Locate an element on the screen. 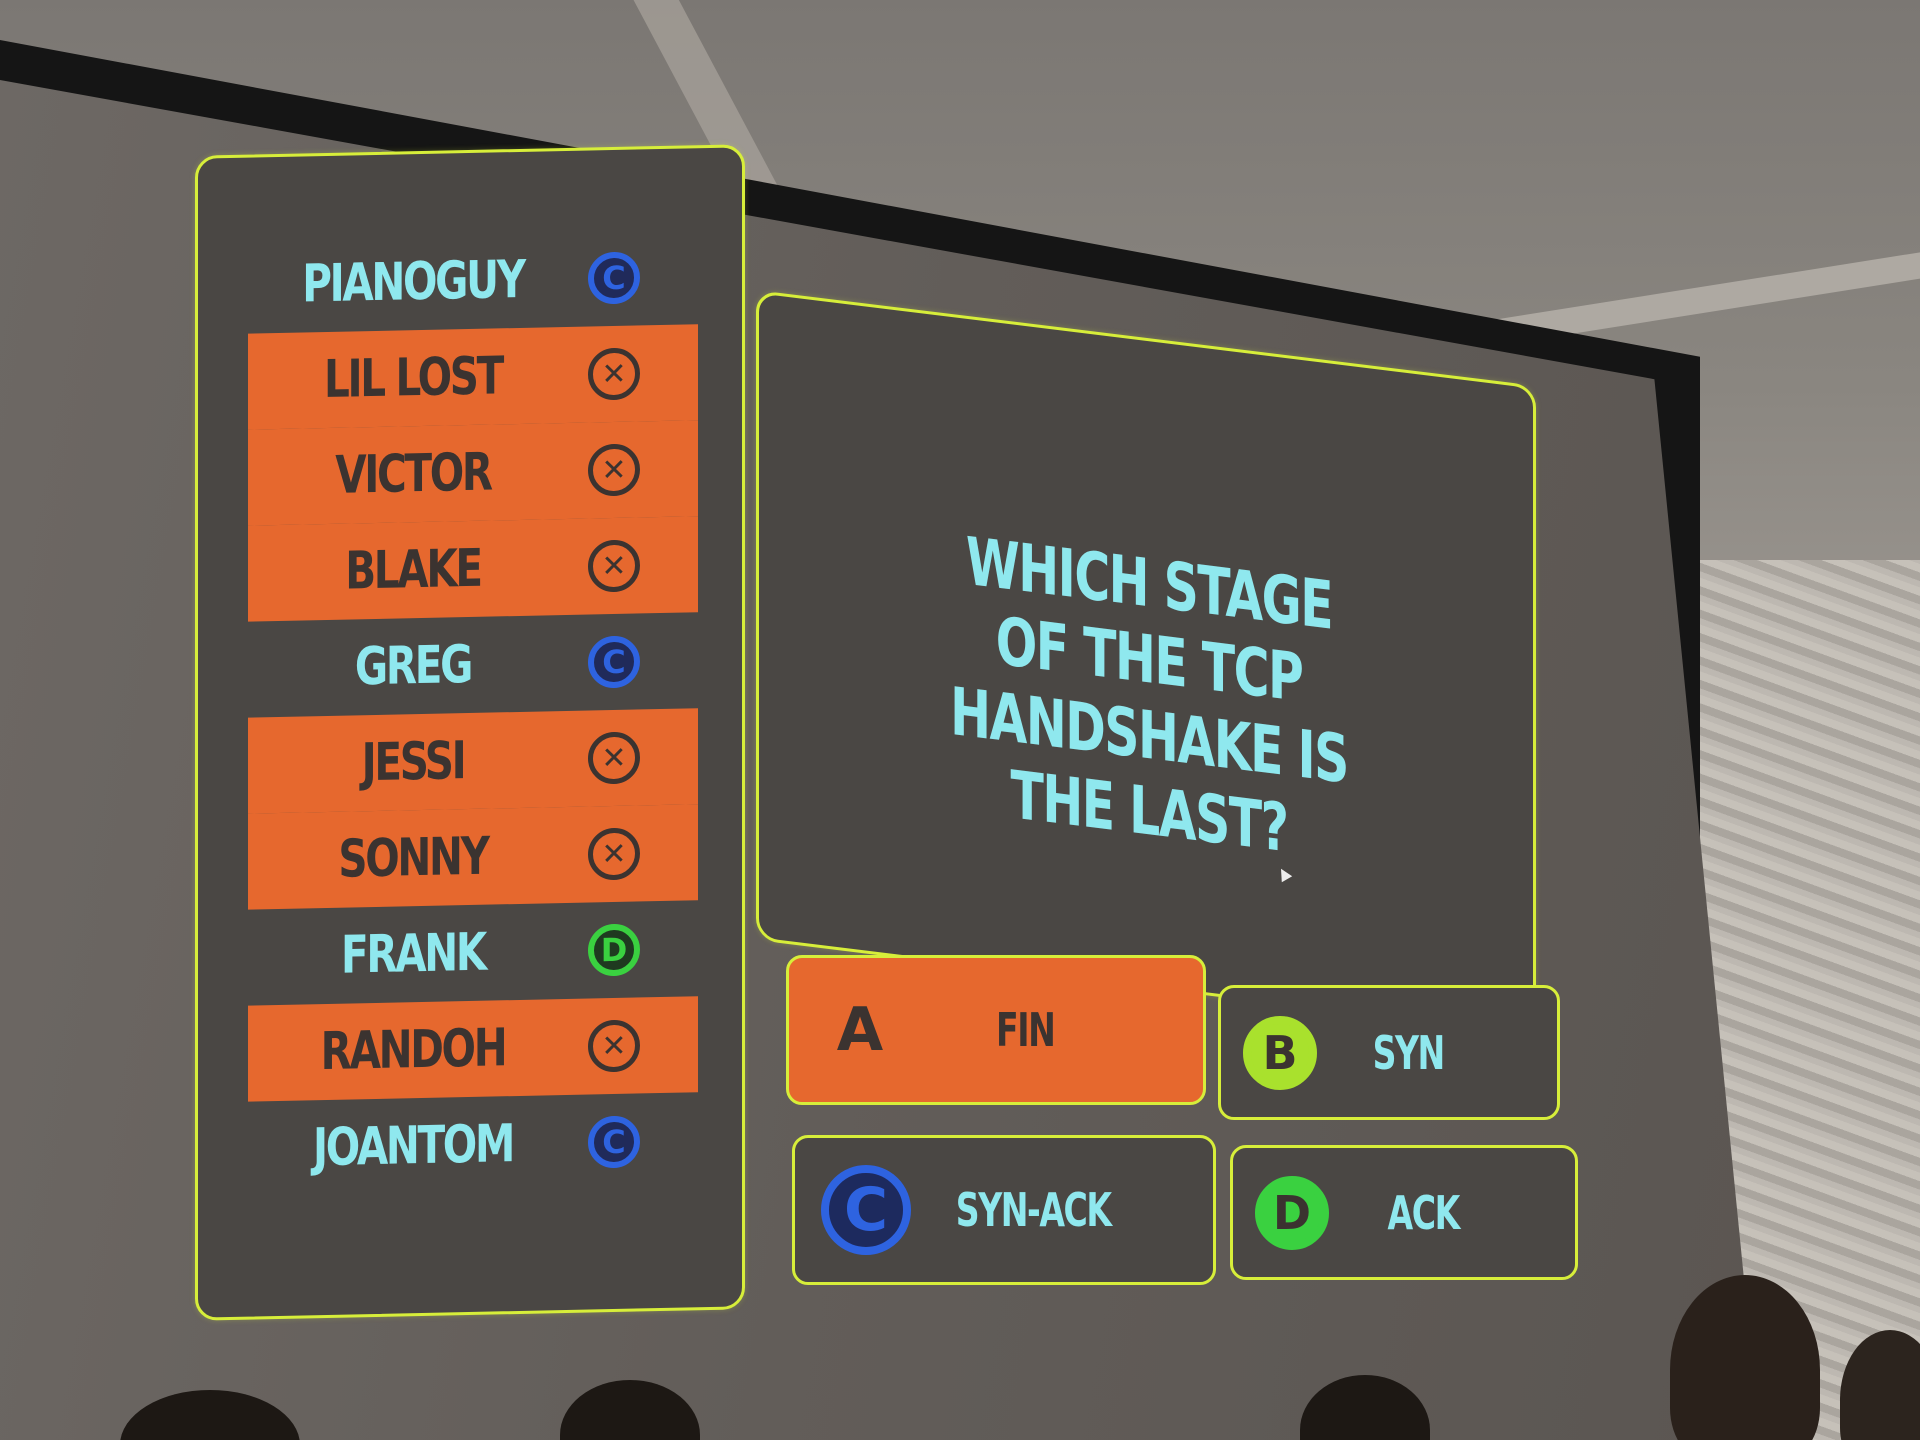 The width and height of the screenshot is (1920, 1440). player-name: FRANK is located at coordinates (413, 954).